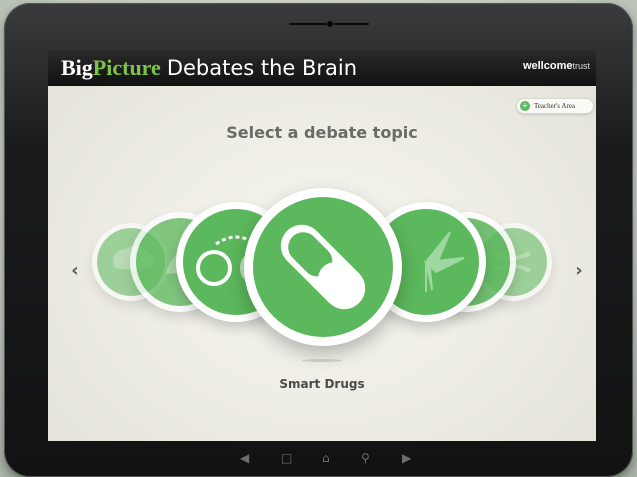 The width and height of the screenshot is (637, 477). What do you see at coordinates (322, 132) in the screenshot?
I see `page-title: Select a debate topic` at bounding box center [322, 132].